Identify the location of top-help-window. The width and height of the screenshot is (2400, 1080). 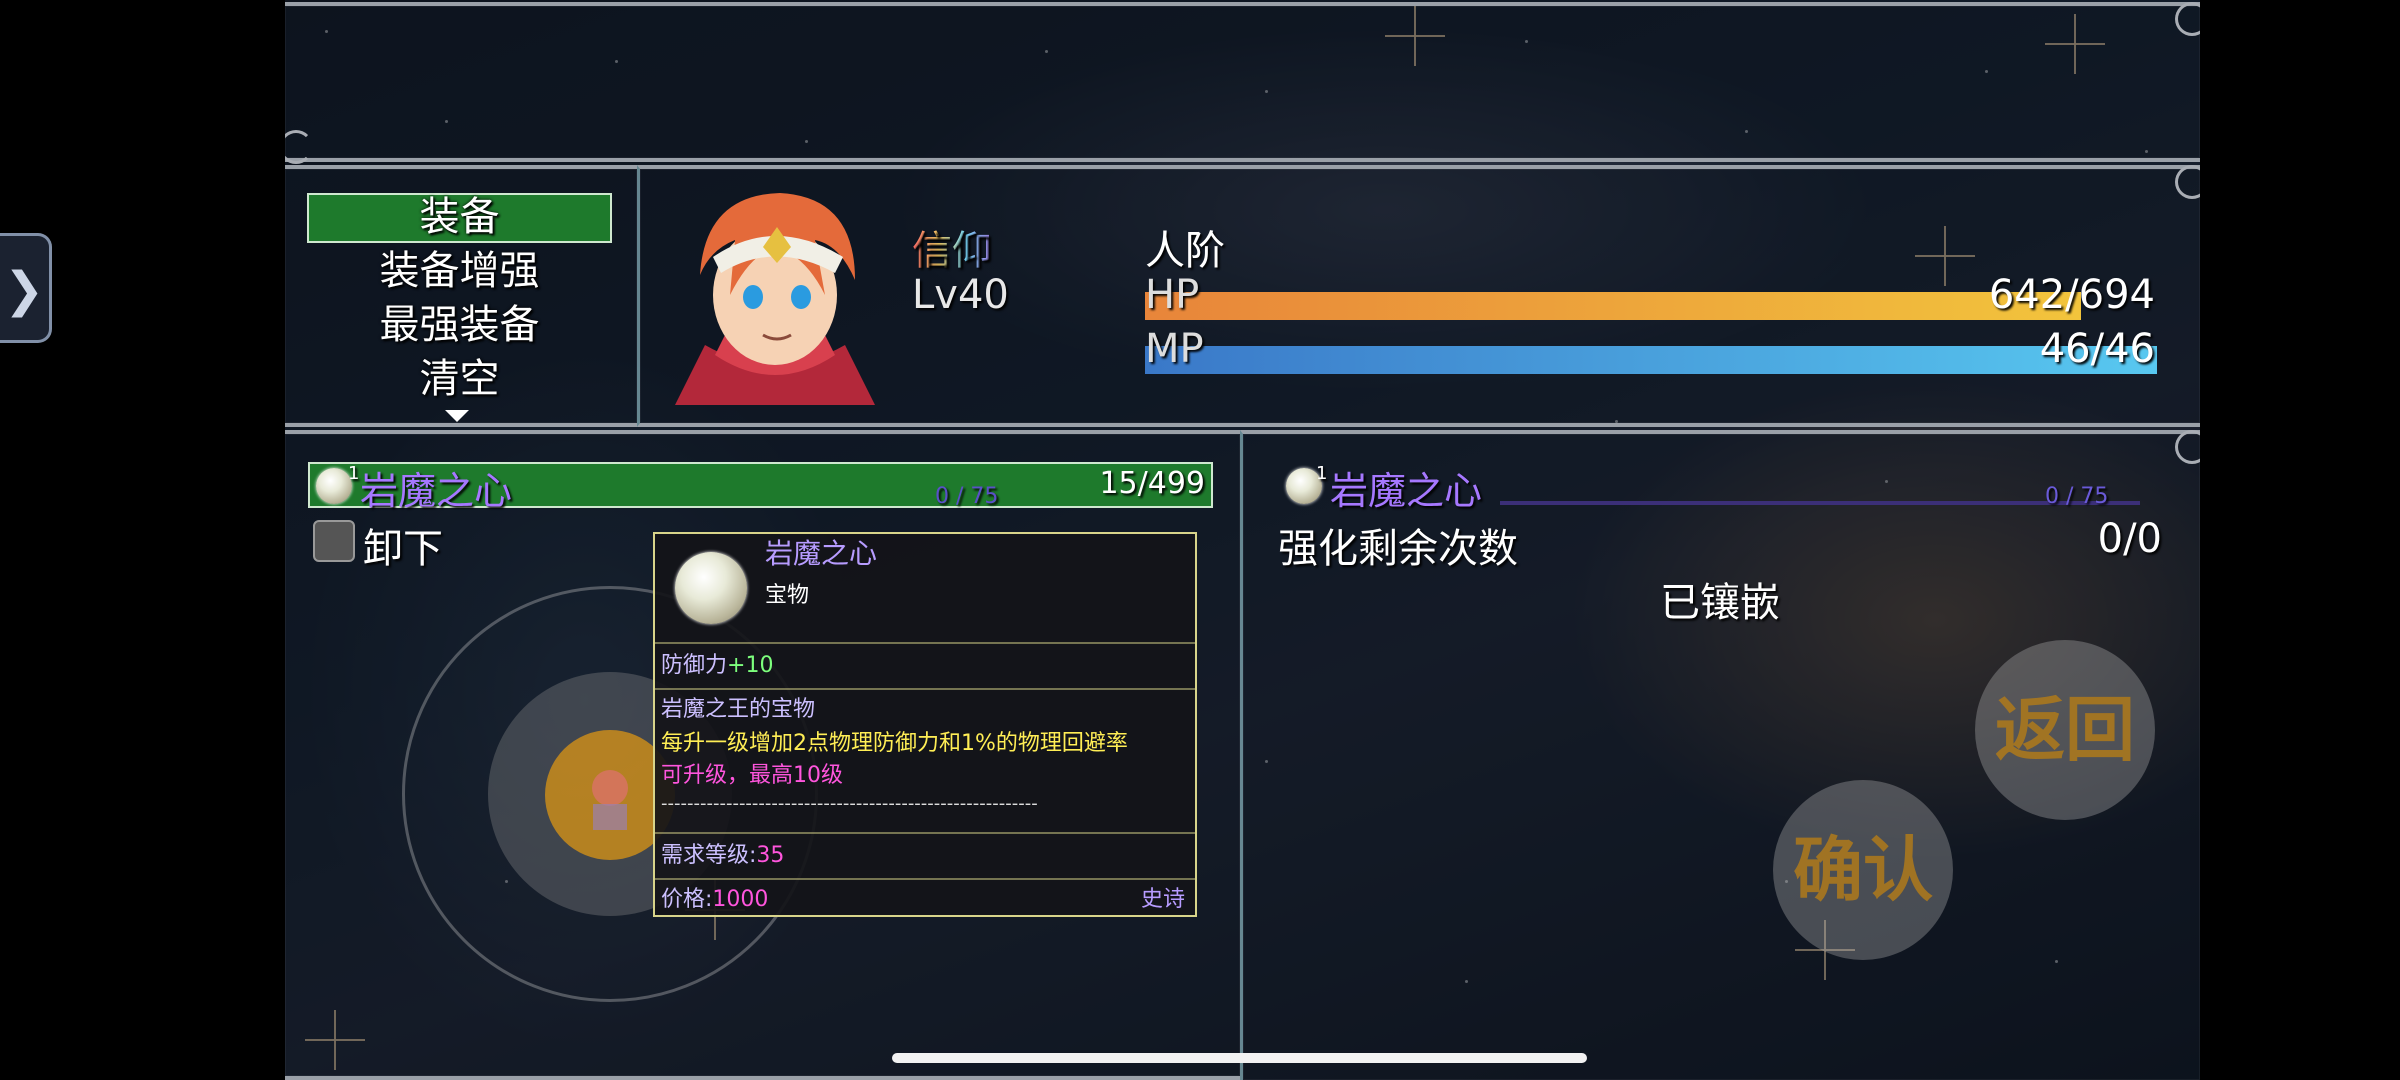
(1242, 82).